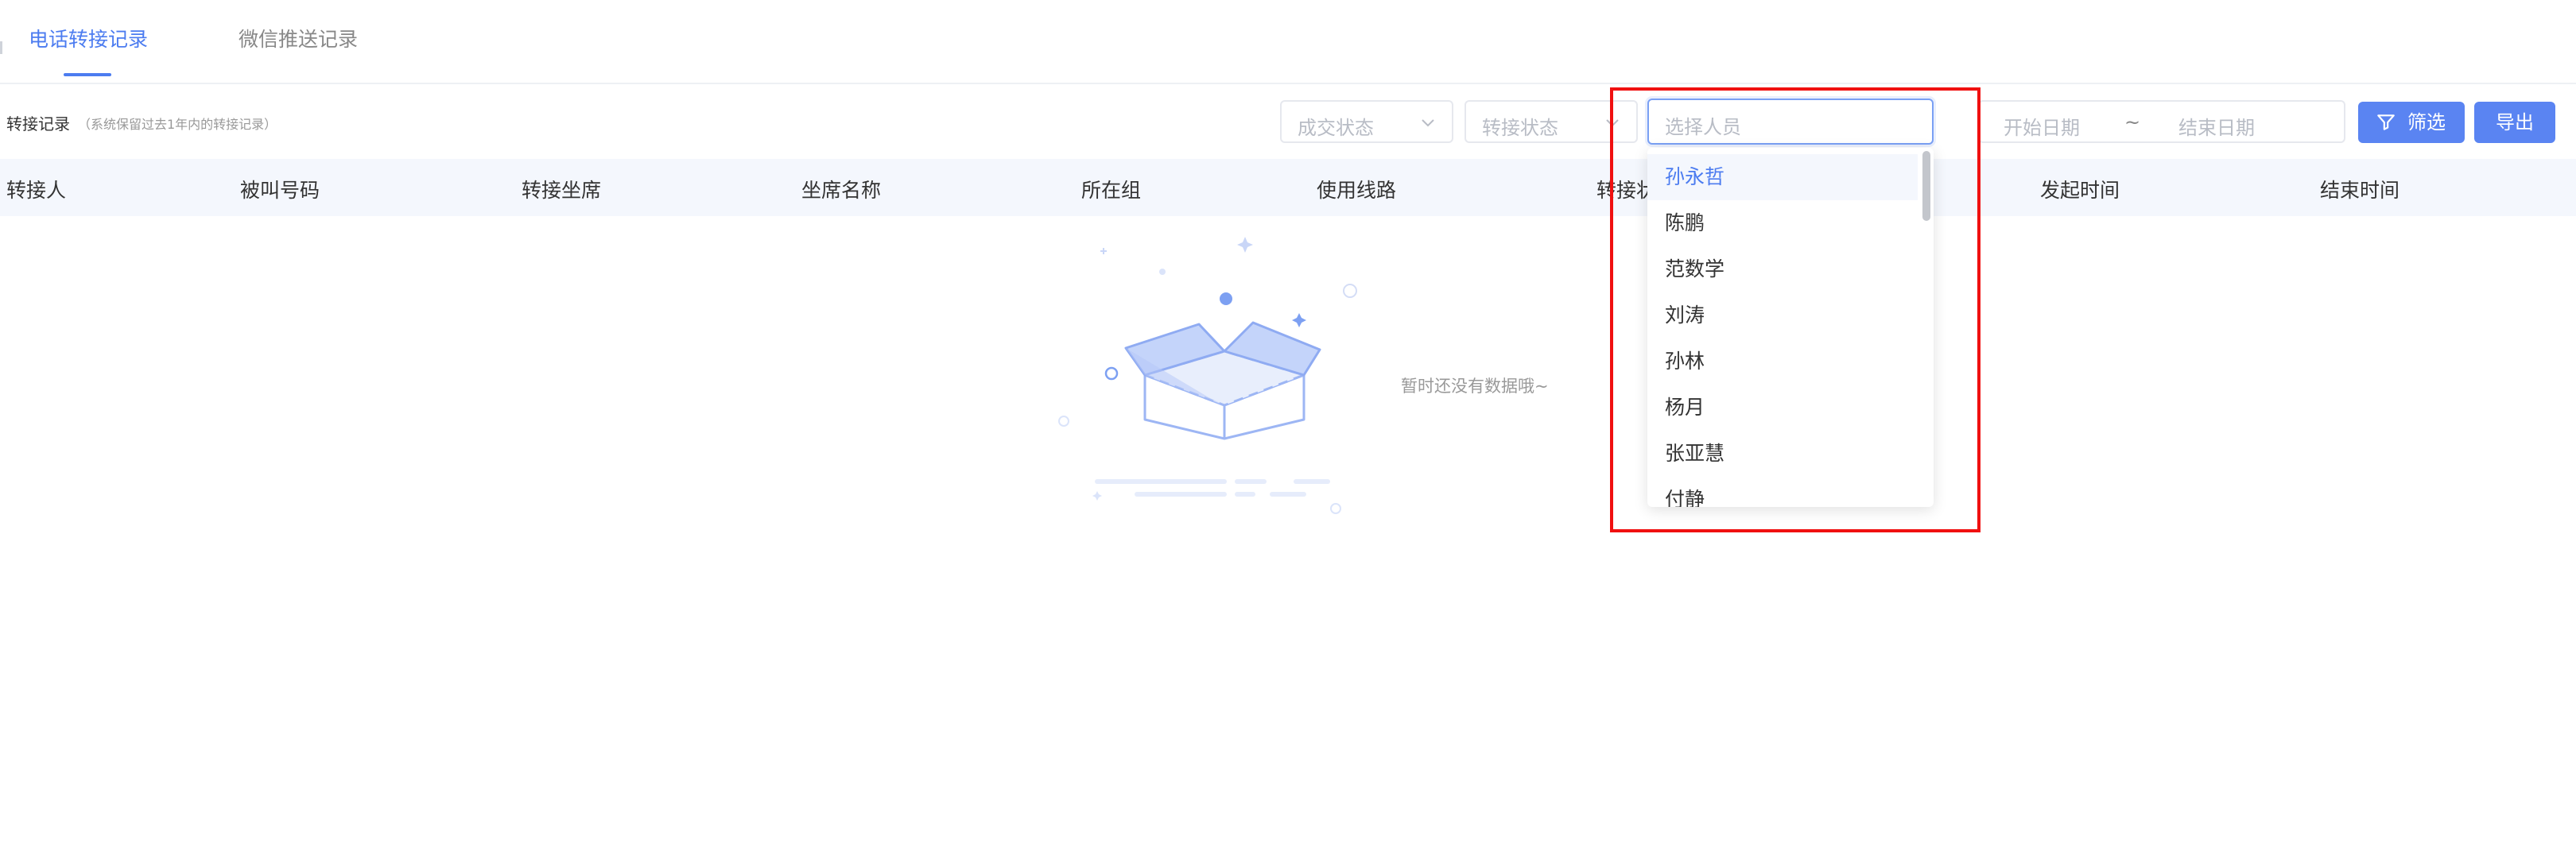  I want to click on column-header-start-time: 发起时间, so click(2080, 190).